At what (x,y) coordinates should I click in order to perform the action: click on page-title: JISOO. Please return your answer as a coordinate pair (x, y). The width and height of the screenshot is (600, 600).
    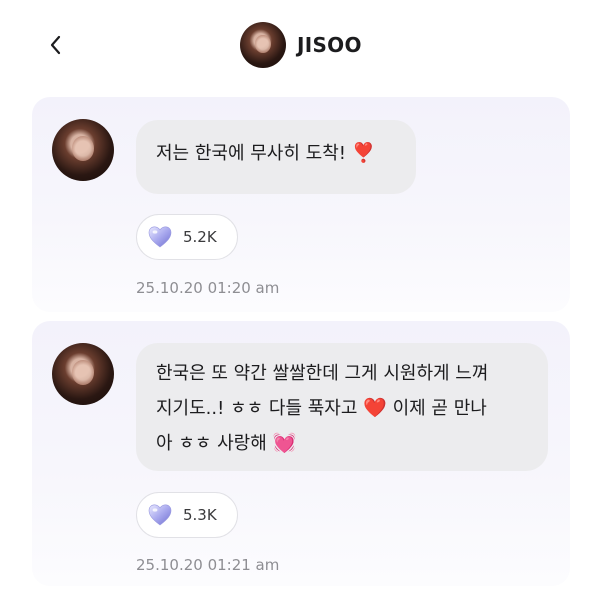
    Looking at the image, I should click on (329, 45).